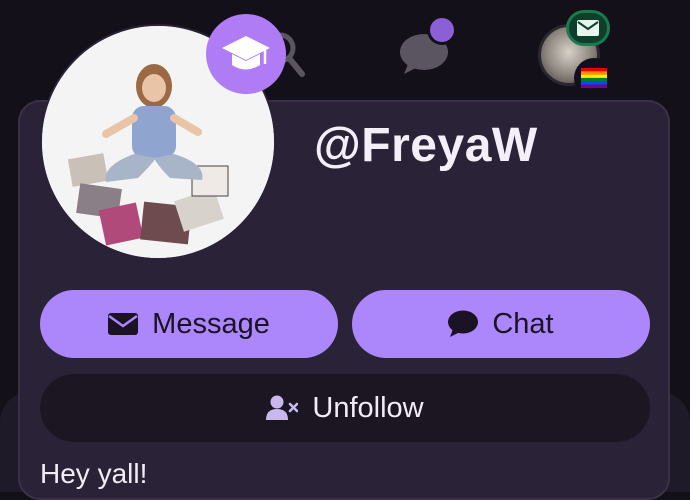  Describe the element at coordinates (94, 473) in the screenshot. I see `bio-text: Hey yall!` at that location.